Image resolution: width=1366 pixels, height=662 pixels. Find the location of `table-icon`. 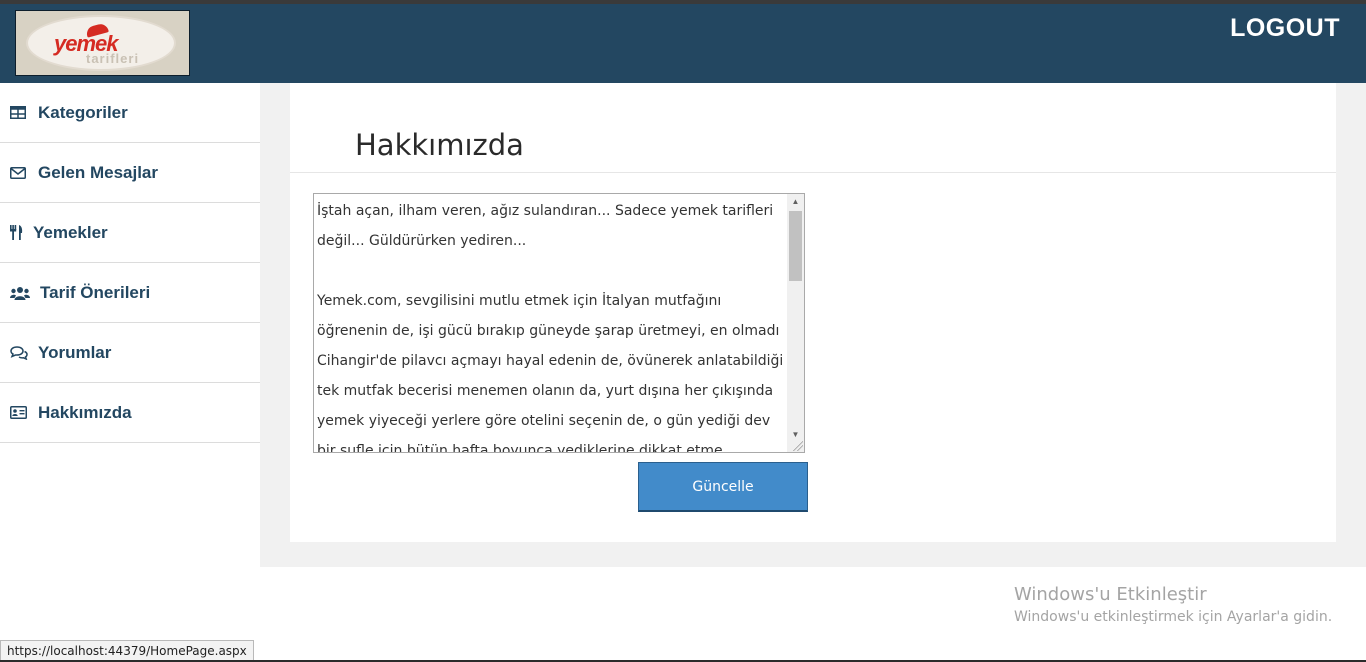

table-icon is located at coordinates (19, 113).